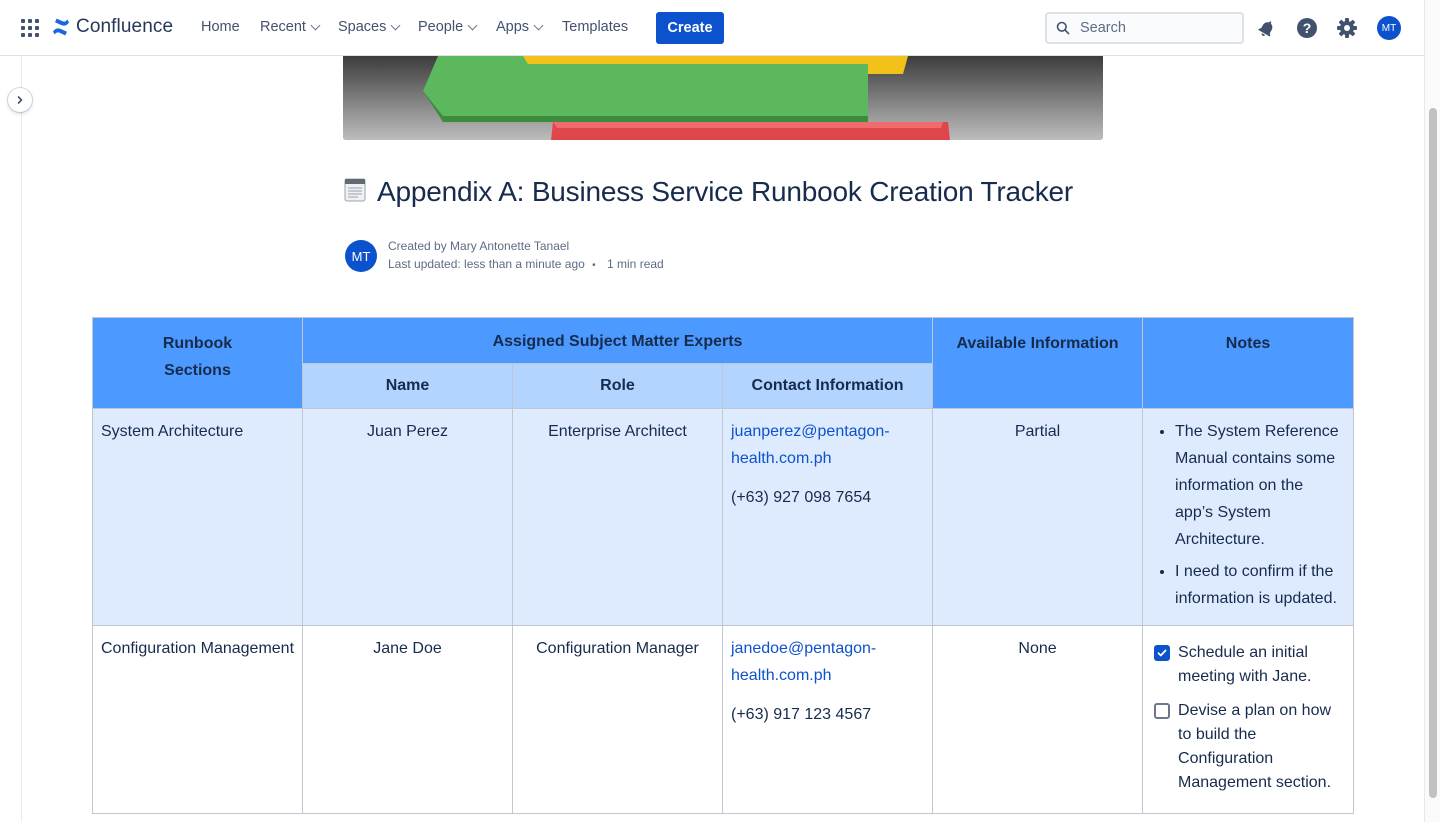 The image size is (1440, 822). Describe the element at coordinates (283, 27) in the screenshot. I see `nav-recent-label: Recent` at that location.